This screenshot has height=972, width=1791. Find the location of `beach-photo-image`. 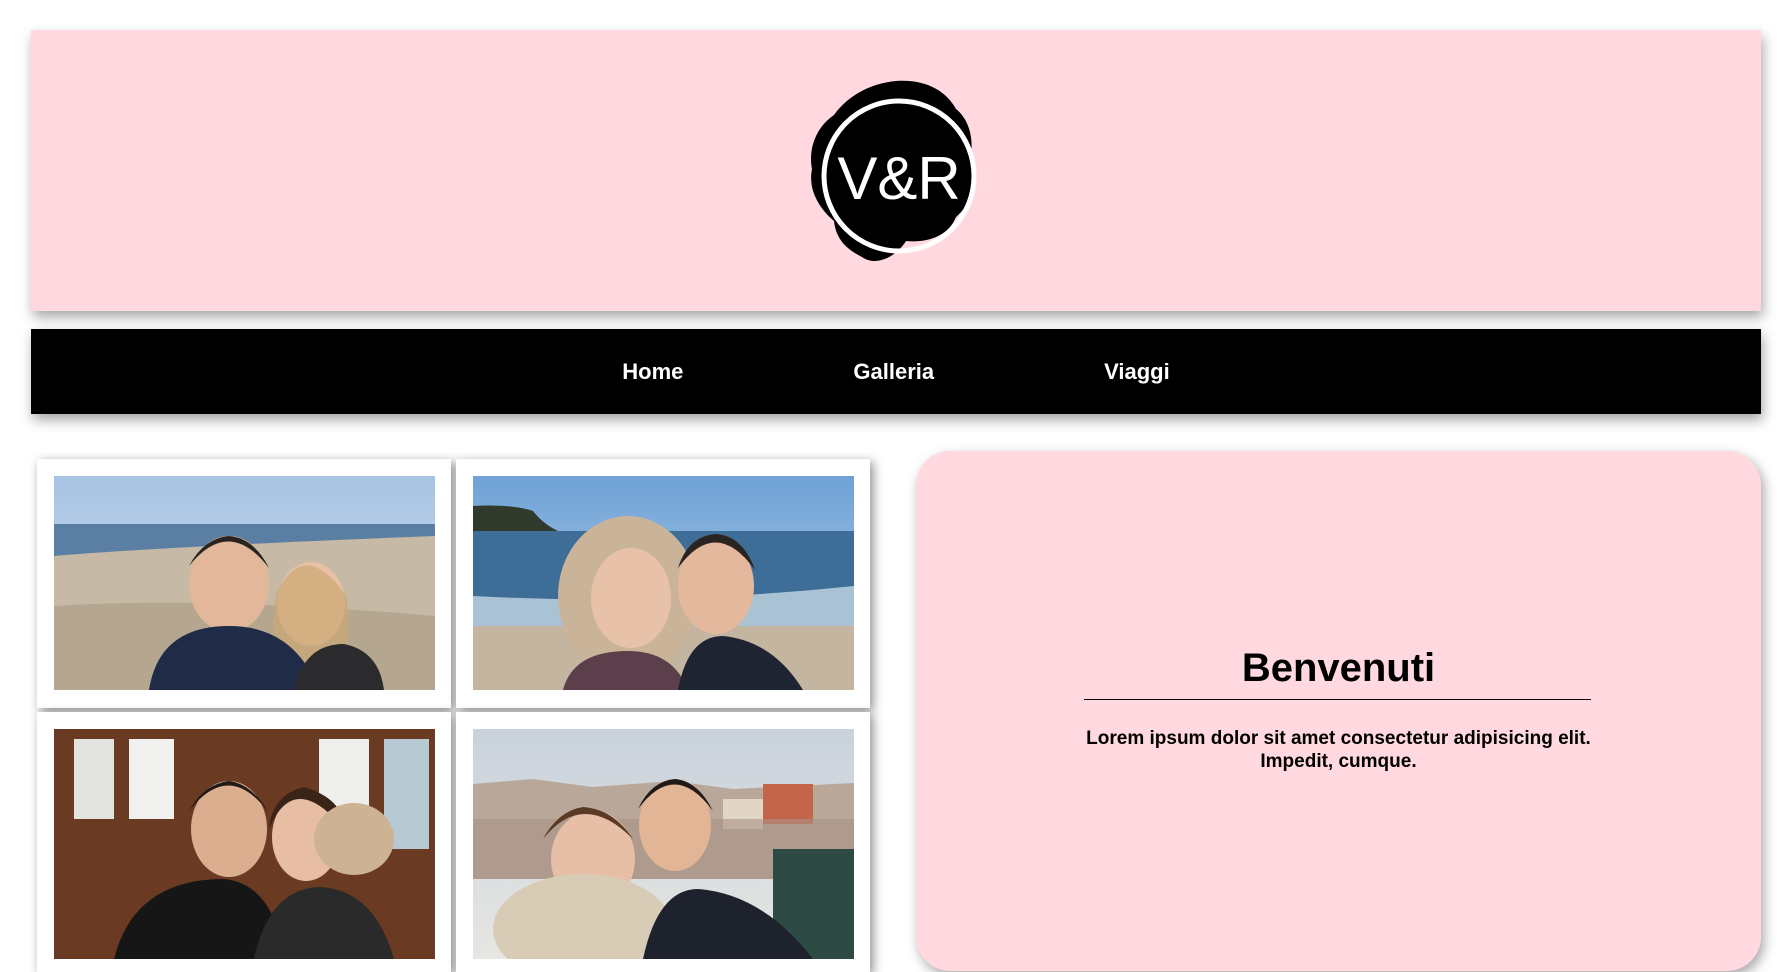

beach-photo-image is located at coordinates (244, 583).